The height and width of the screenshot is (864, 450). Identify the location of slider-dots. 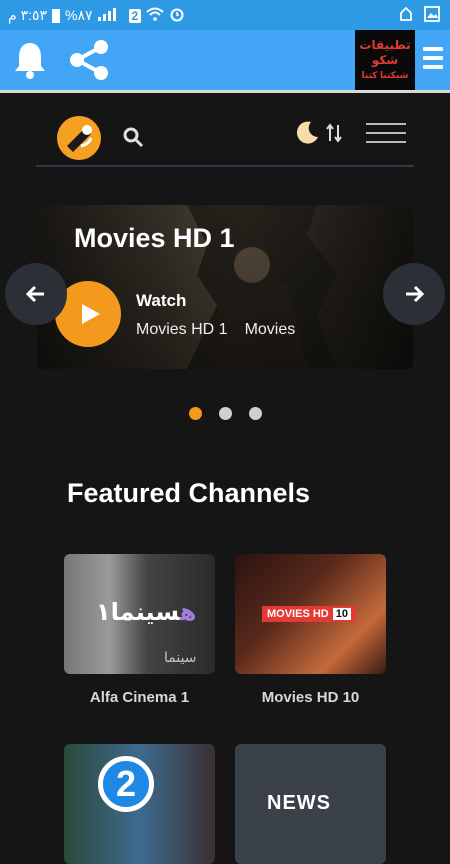
(225, 413).